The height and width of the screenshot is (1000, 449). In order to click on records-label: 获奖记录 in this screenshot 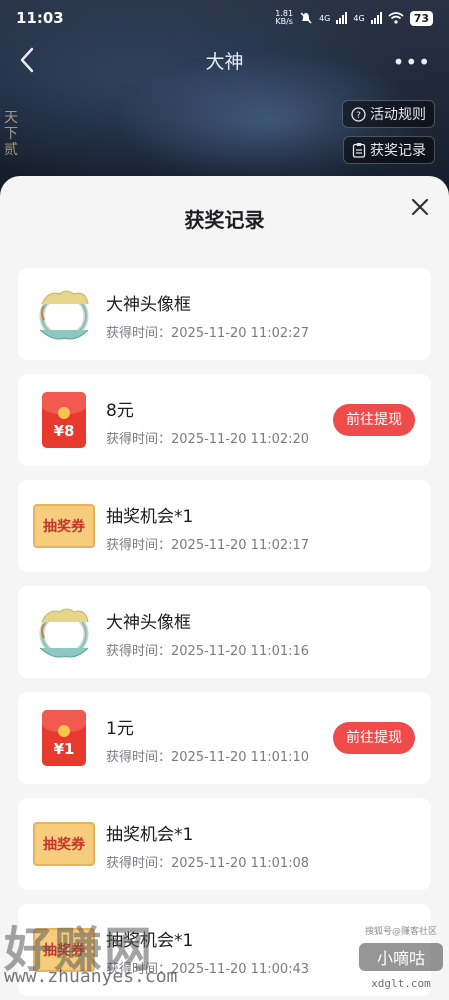, I will do `click(398, 151)`.